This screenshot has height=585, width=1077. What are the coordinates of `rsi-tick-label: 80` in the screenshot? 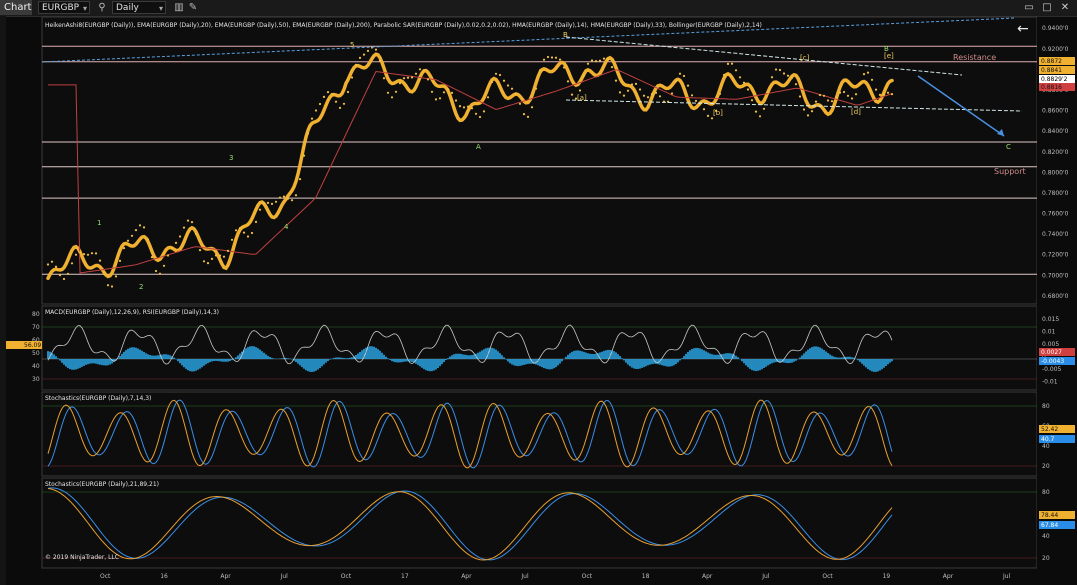 It's located at (36, 314).